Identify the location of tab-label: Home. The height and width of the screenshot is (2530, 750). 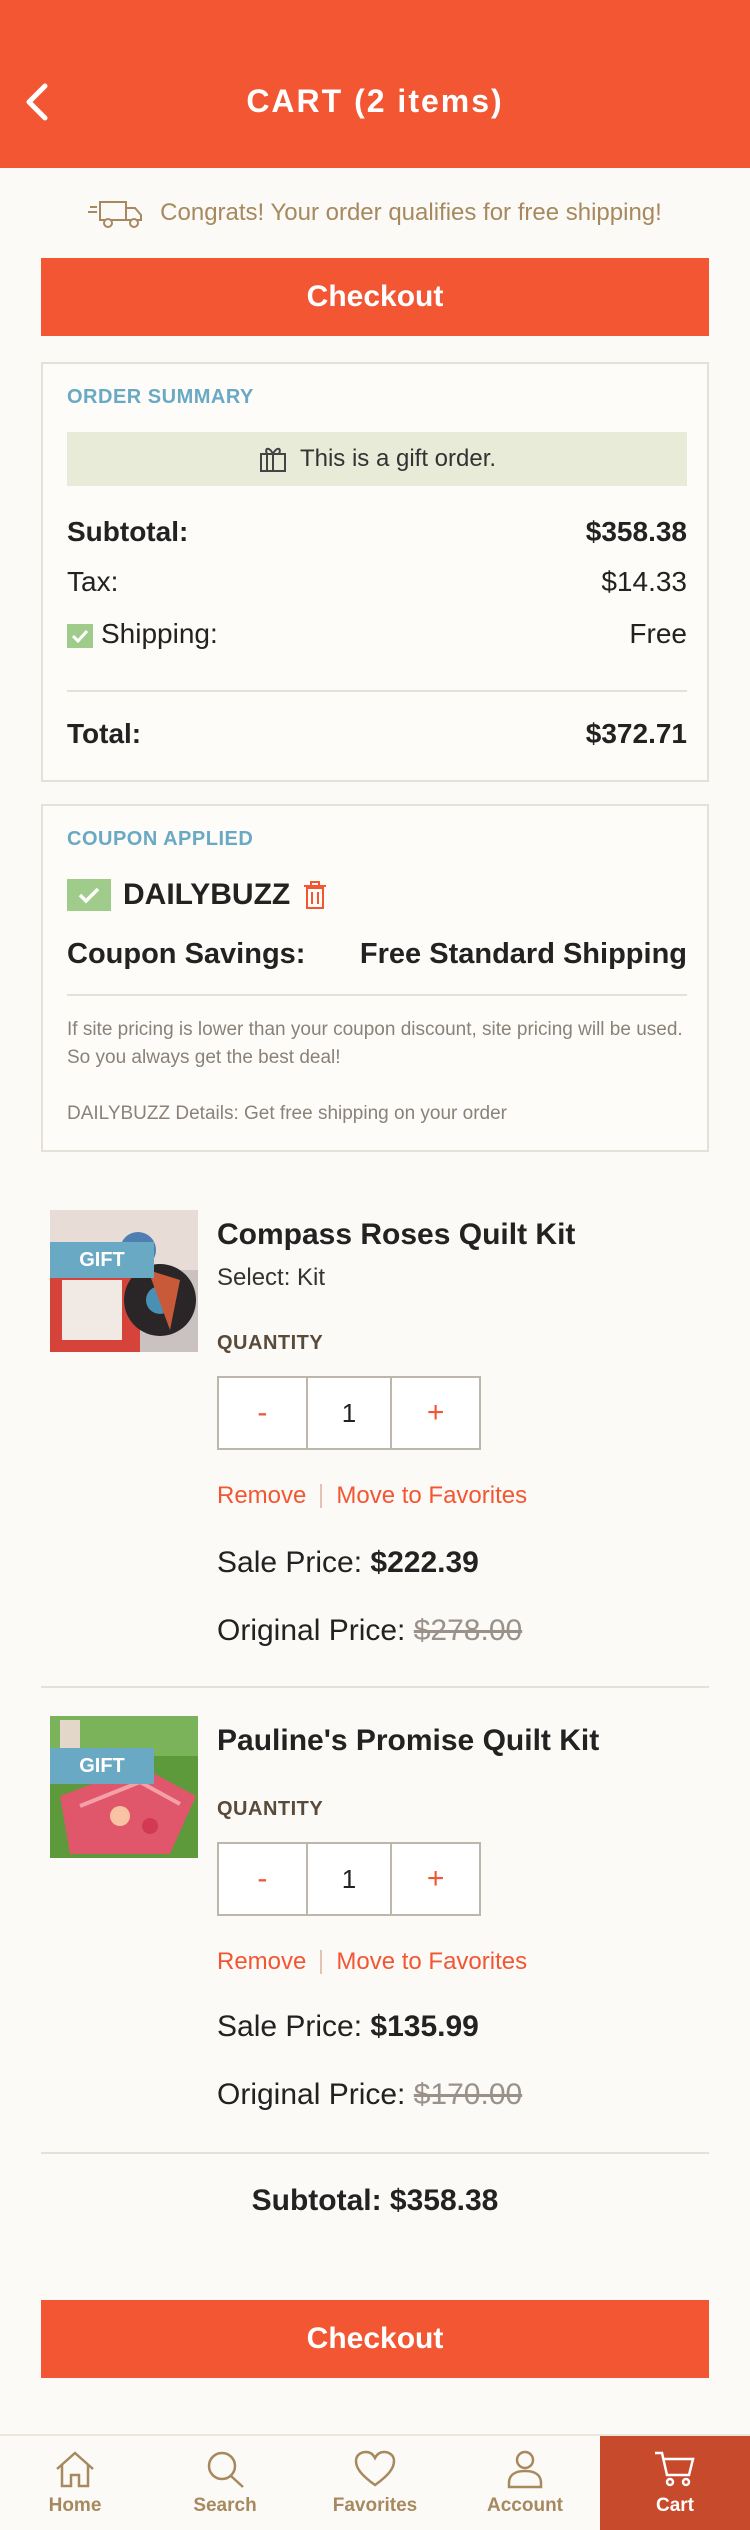
(75, 2505).